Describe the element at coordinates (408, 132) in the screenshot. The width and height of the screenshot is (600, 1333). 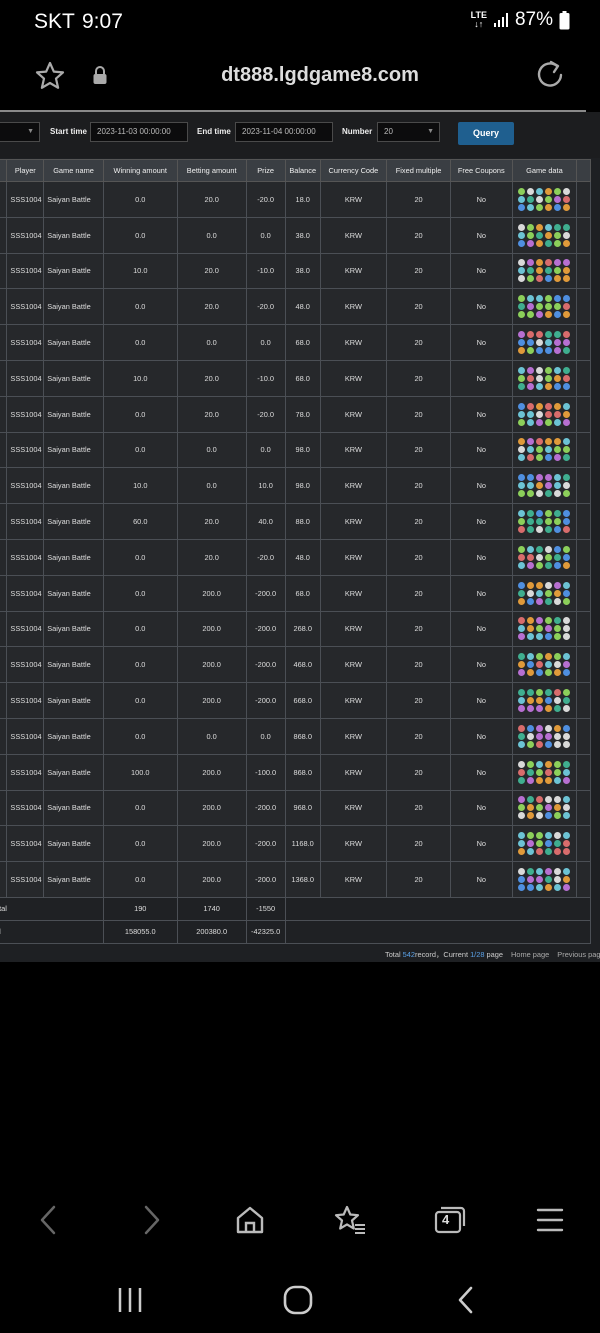
I see `number-select: 20 ▼` at that location.